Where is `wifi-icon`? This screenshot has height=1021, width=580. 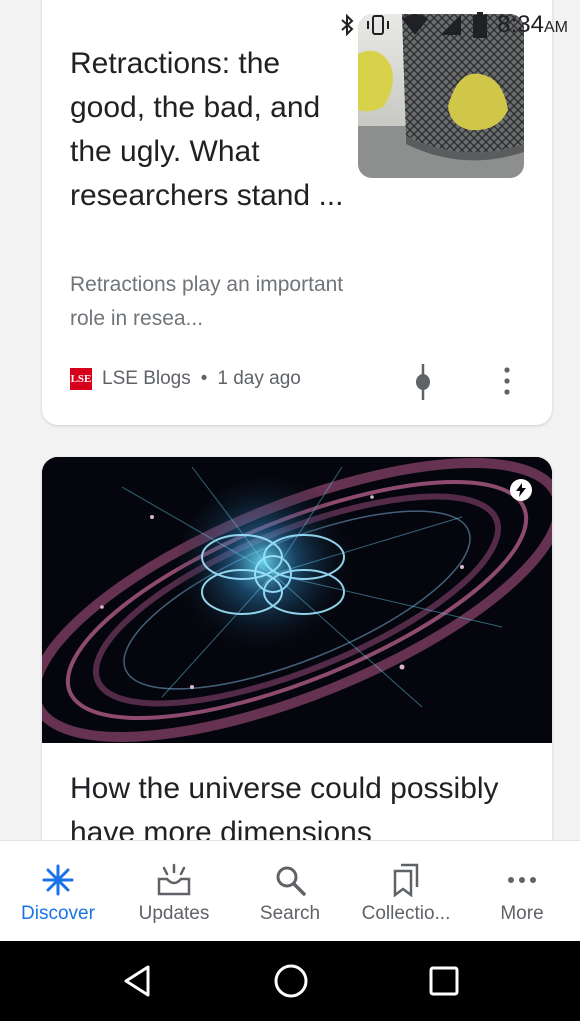 wifi-icon is located at coordinates (415, 24).